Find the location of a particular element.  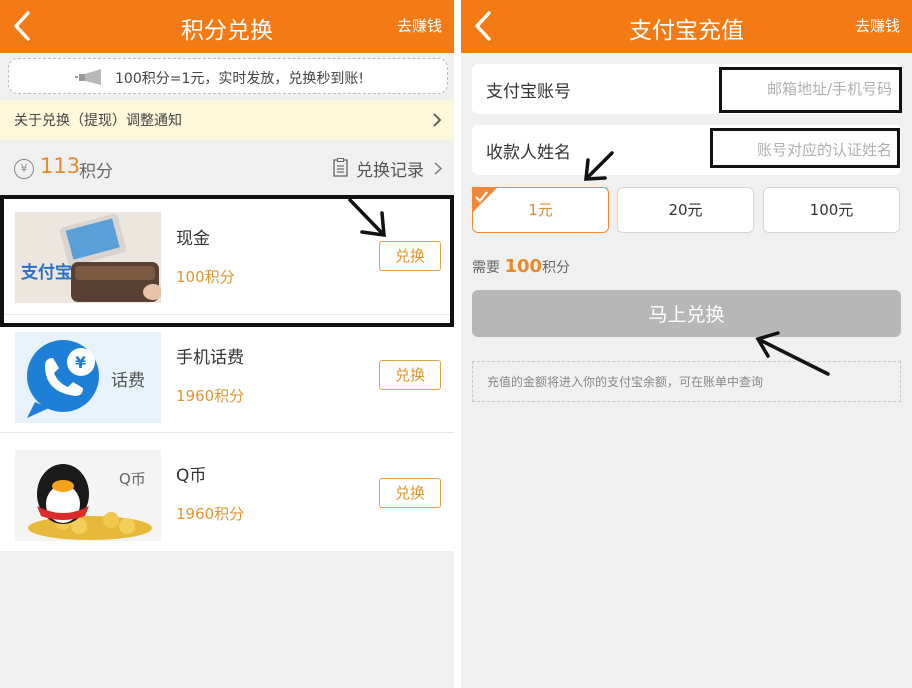

checkmark-corner-icon is located at coordinates (485, 200).